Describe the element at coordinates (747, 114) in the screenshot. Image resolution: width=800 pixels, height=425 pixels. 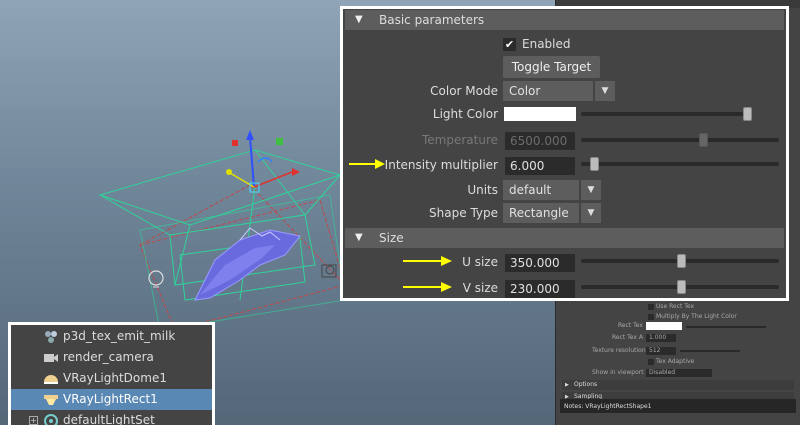
I see `light-color-slider-thumb` at that location.